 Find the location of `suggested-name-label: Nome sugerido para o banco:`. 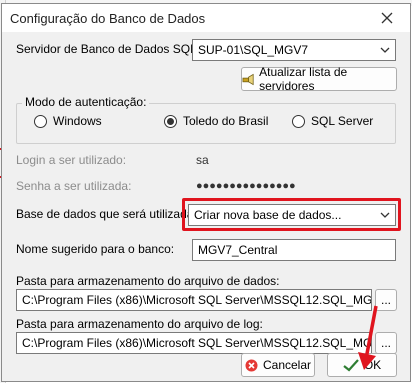

suggested-name-label: Nome sugerido para o banco: is located at coordinates (95, 249).